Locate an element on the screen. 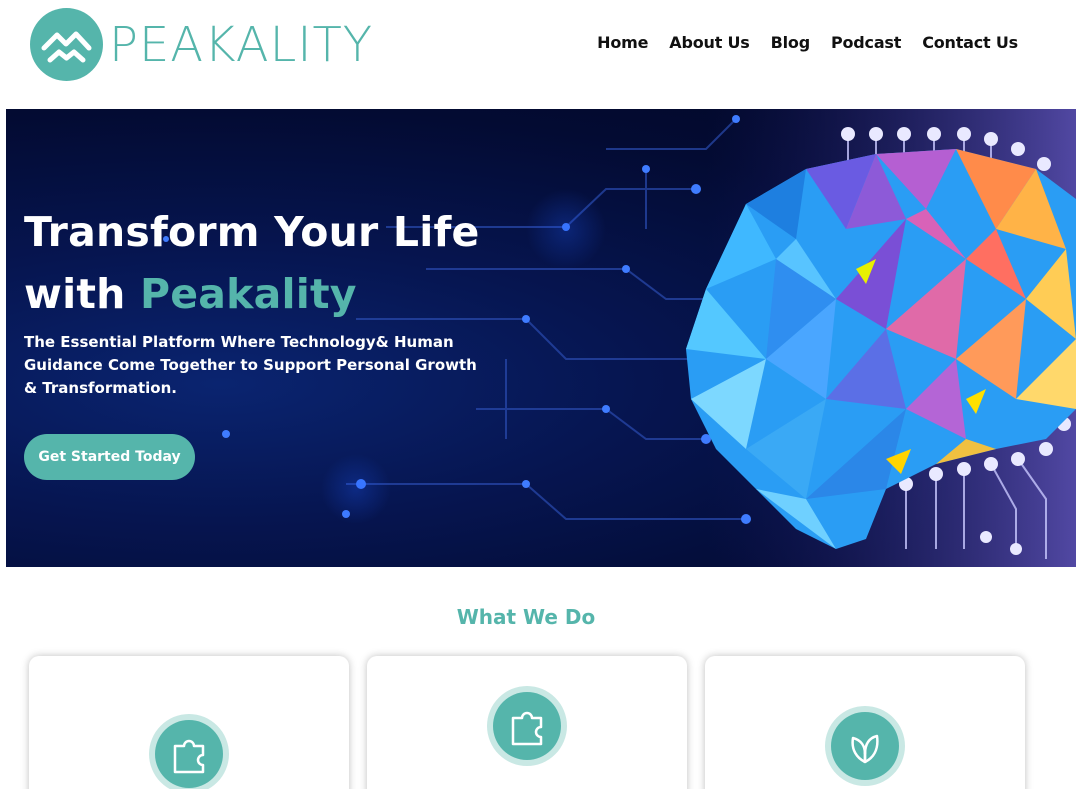  mountain-logo-icon is located at coordinates (66, 44).